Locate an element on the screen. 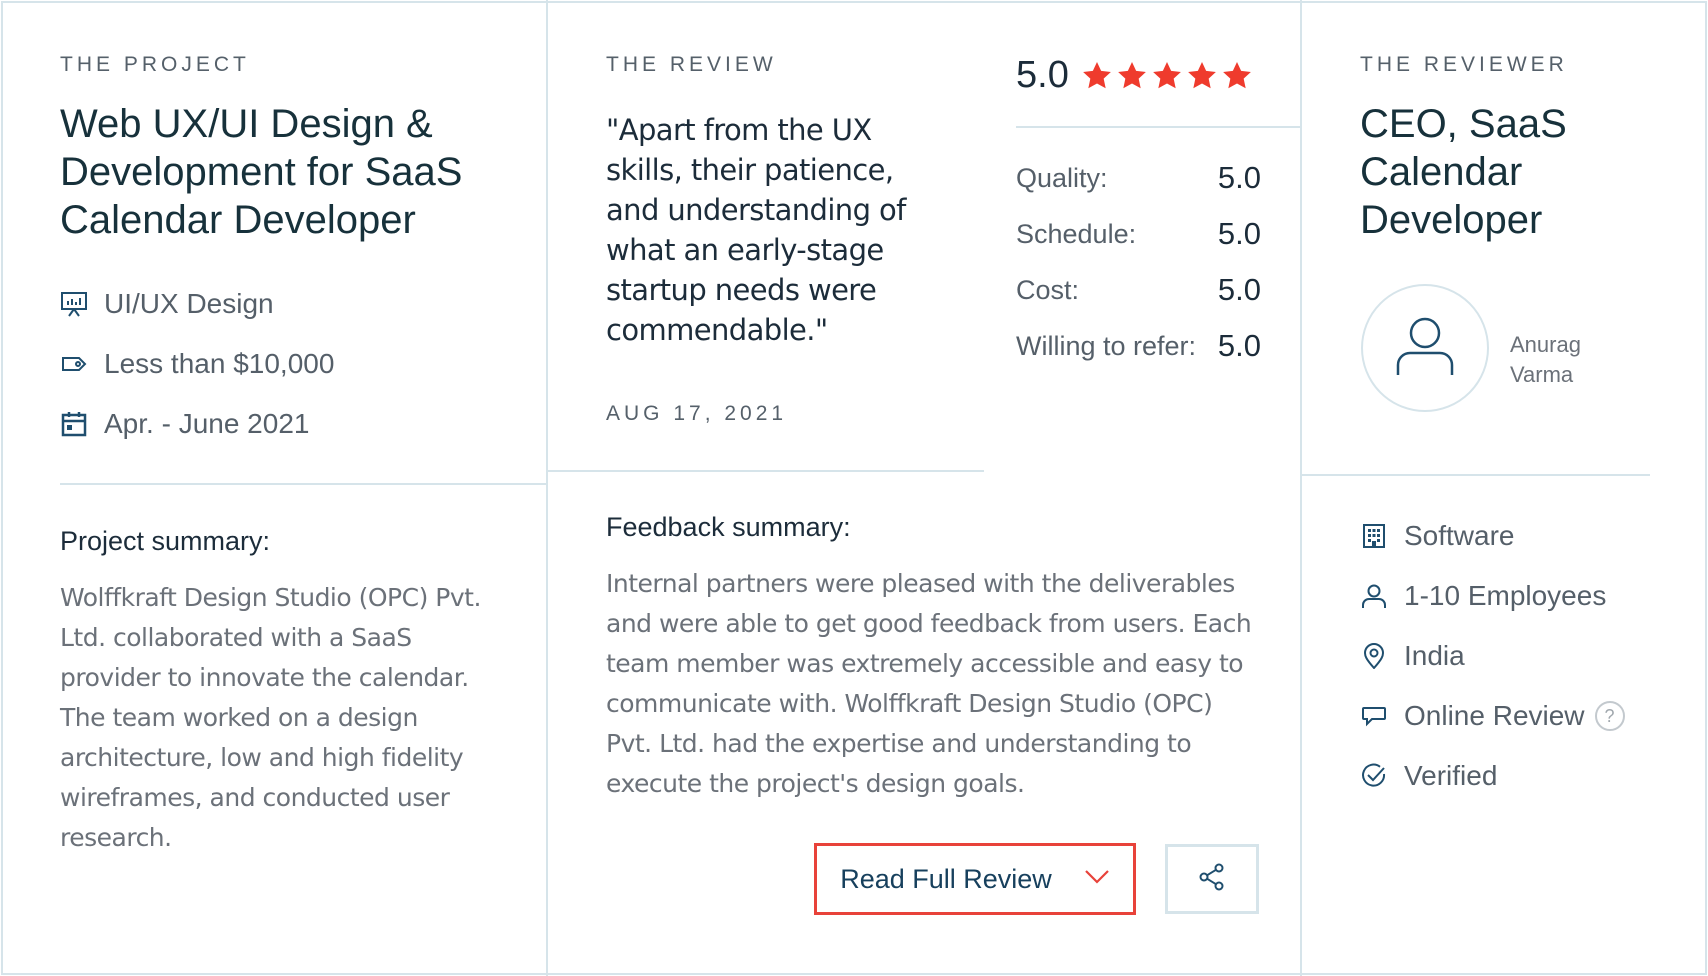  divider-reviewer is located at coordinates (1476, 475).